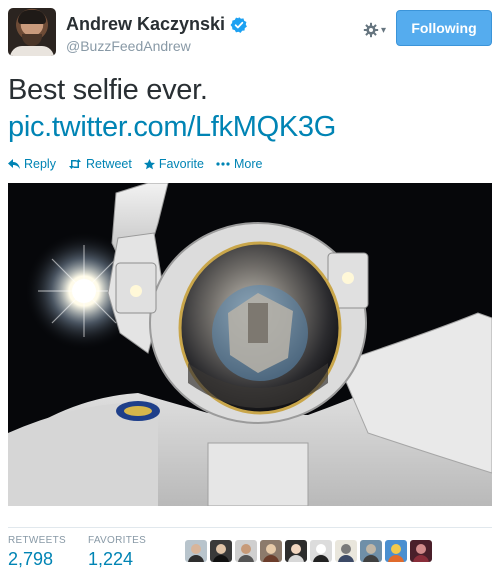 The width and height of the screenshot is (500, 586). I want to click on tweet-stats: RETWEETS 2,798 FAVORITES 1,224, so click(88, 552).